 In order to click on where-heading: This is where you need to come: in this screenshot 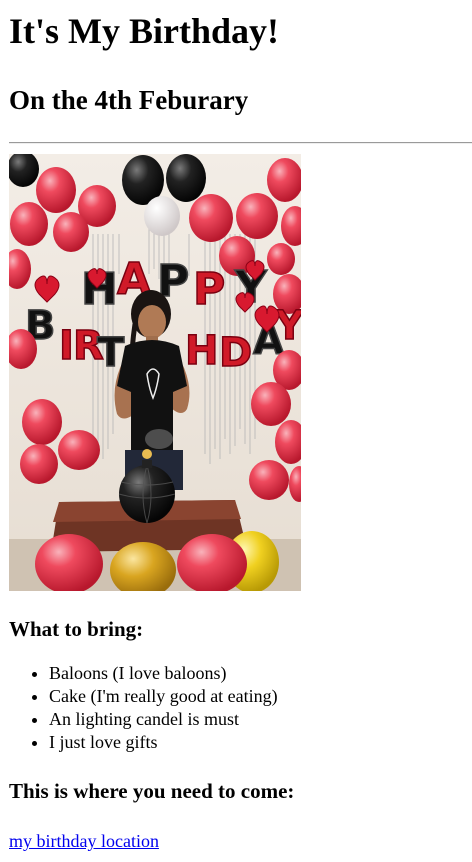, I will do `click(152, 791)`.